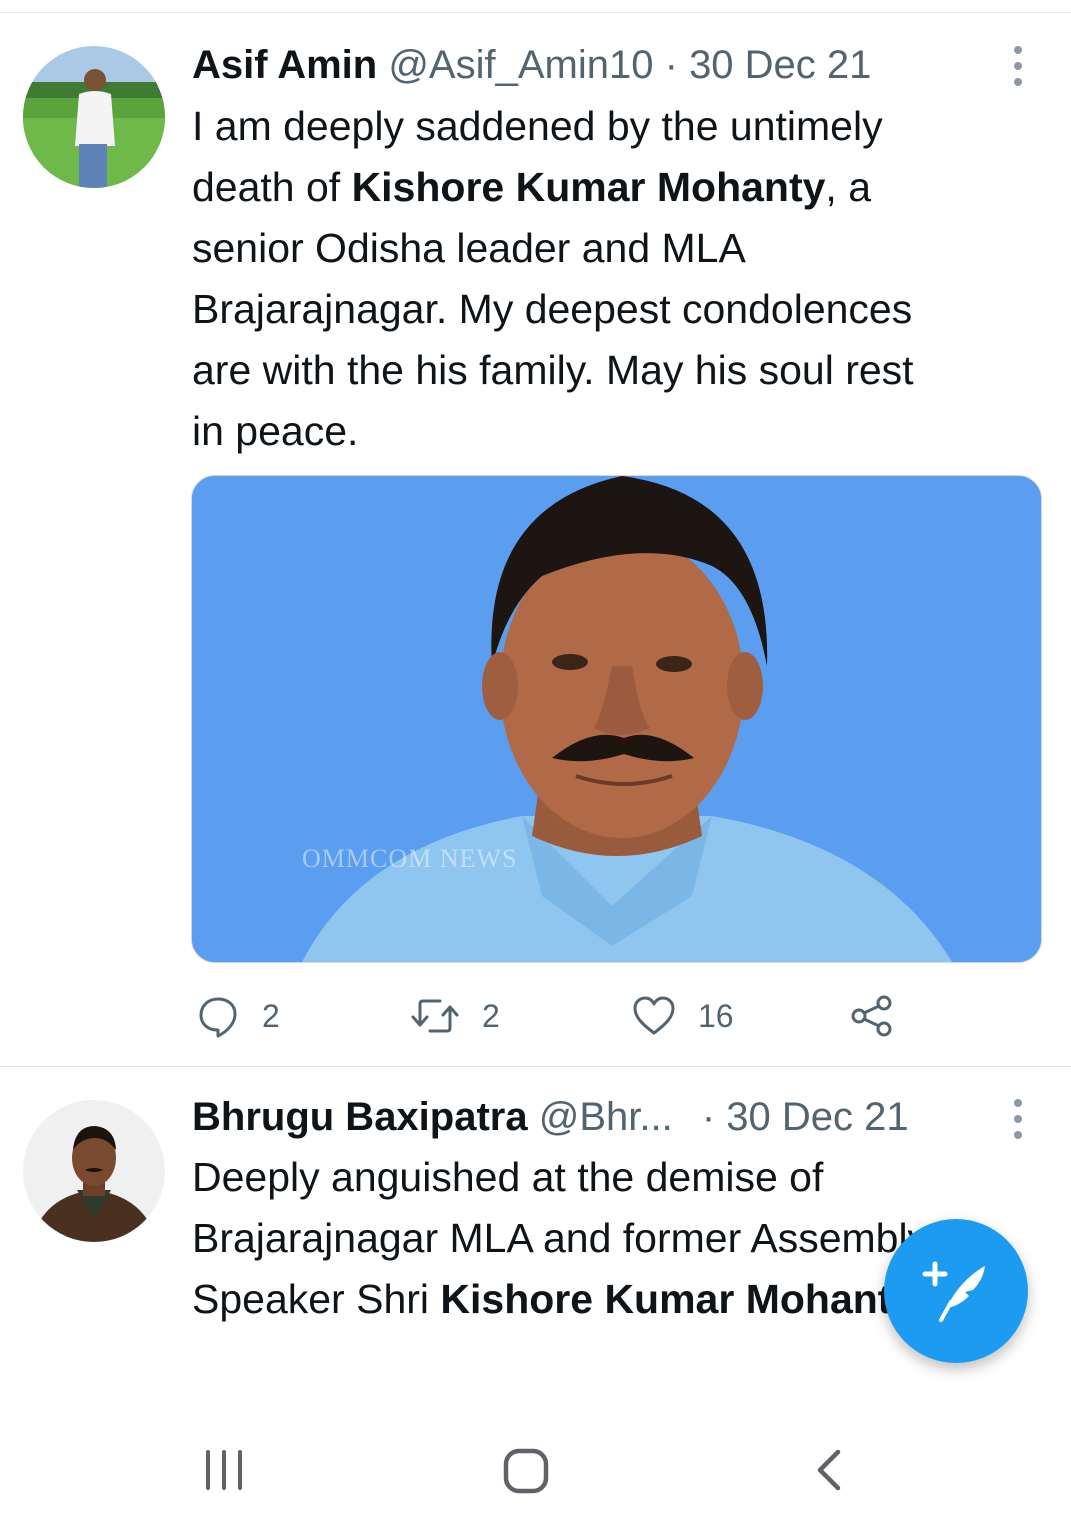 The height and width of the screenshot is (1533, 1071). What do you see at coordinates (271, 1015) in the screenshot?
I see `reply-count: 2` at bounding box center [271, 1015].